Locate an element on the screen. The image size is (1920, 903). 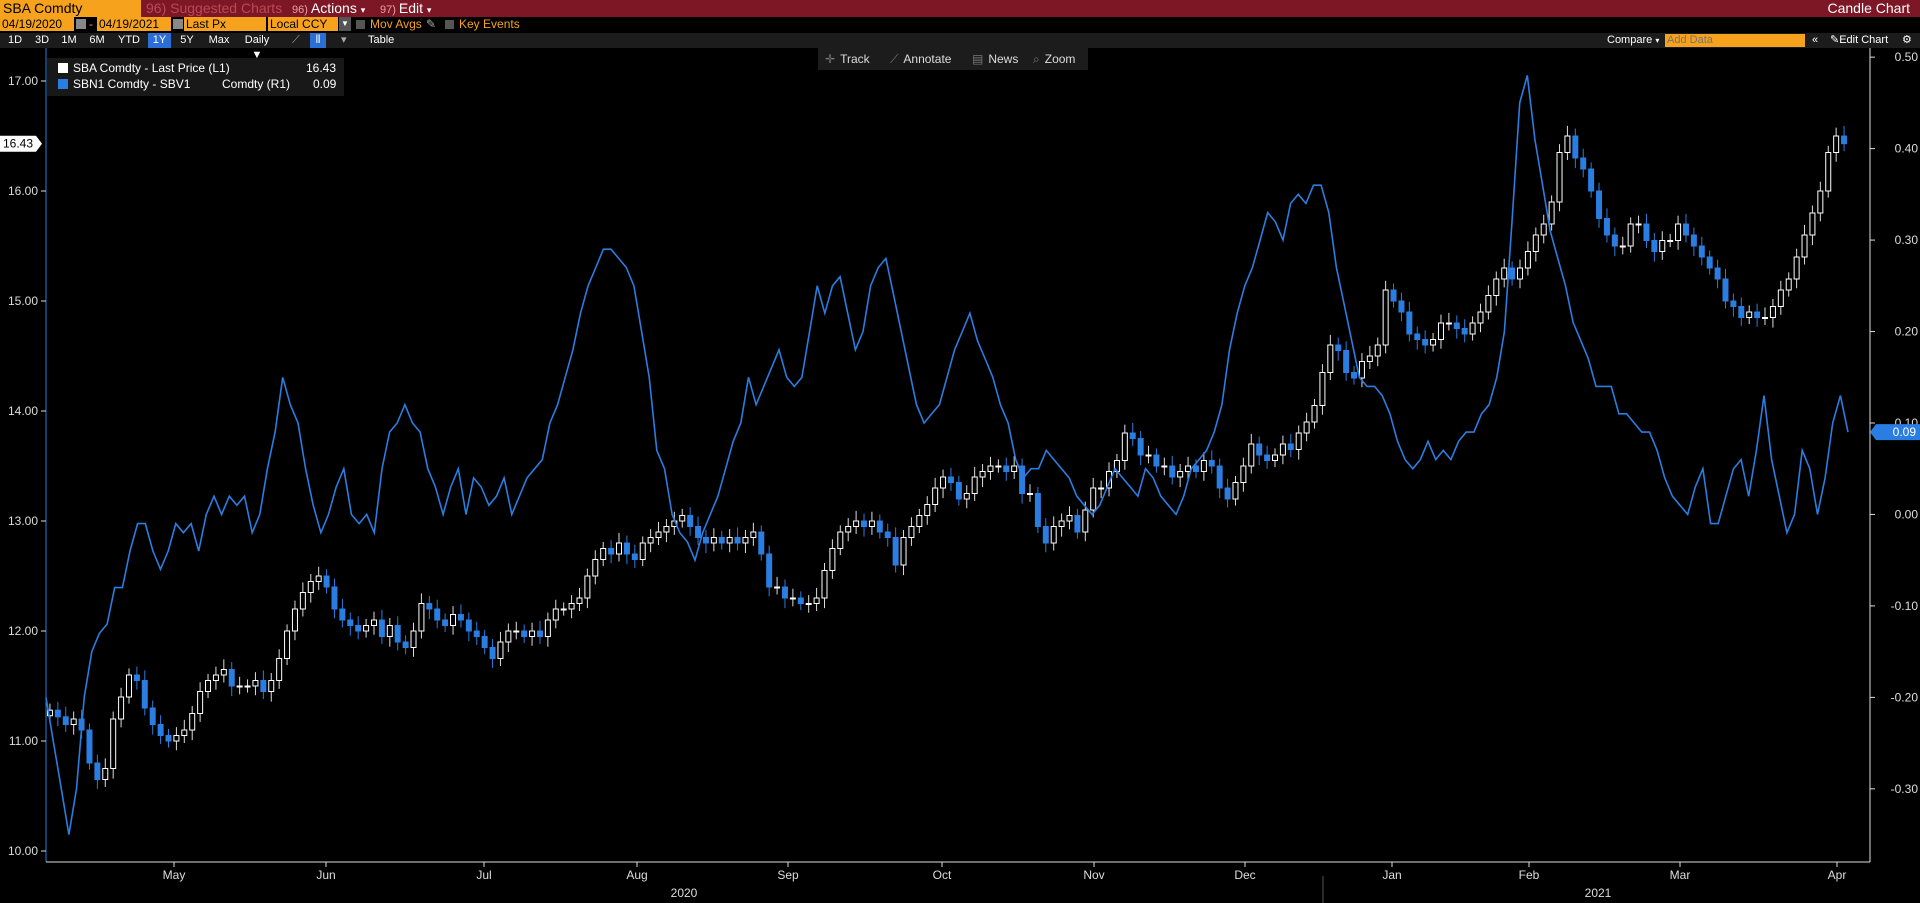
x-year-label: 2020 is located at coordinates (684, 893).